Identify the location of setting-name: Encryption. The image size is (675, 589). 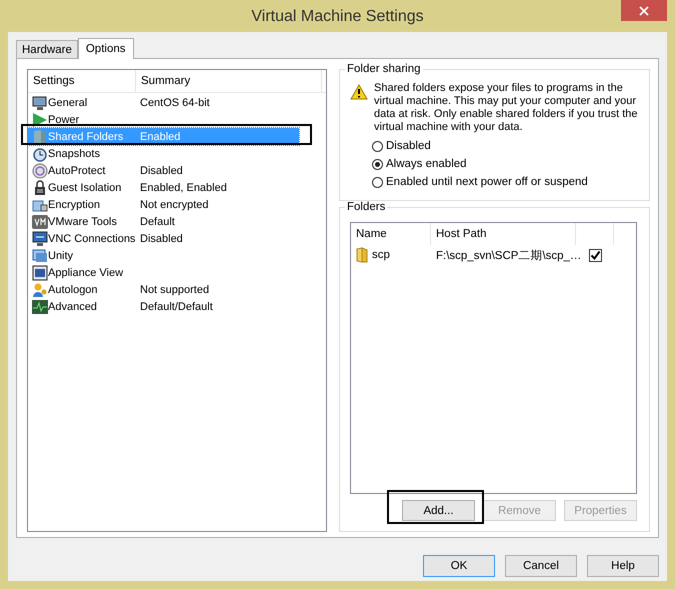
(74, 204).